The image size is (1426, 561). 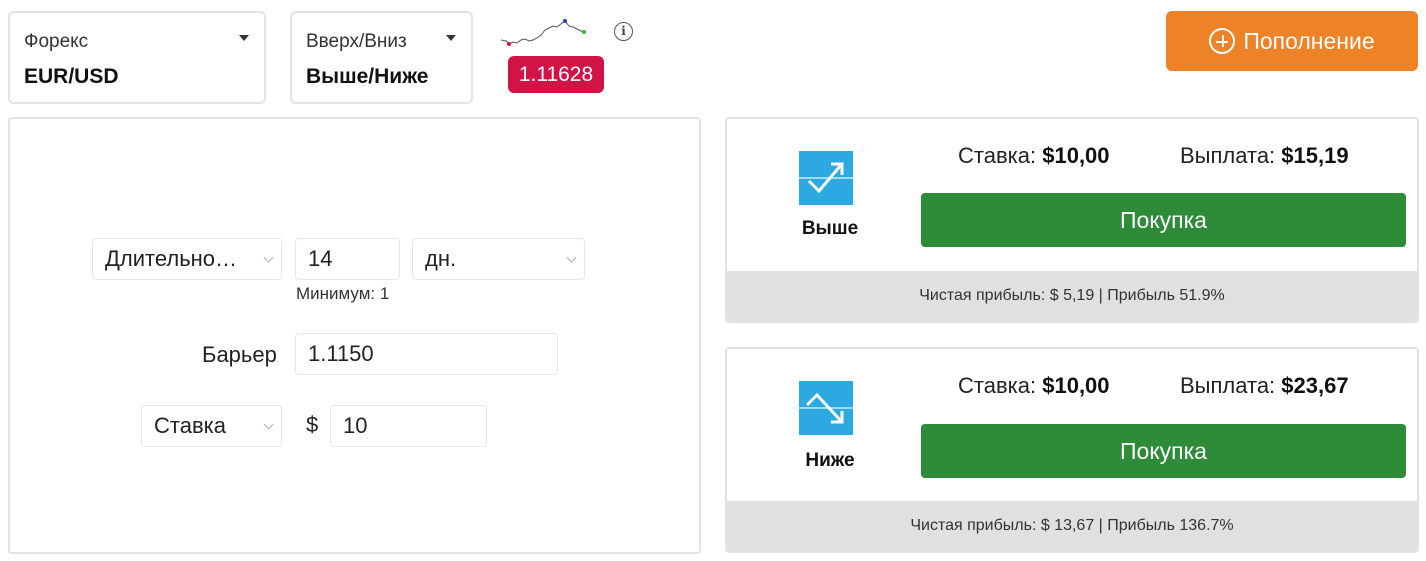 What do you see at coordinates (1163, 220) in the screenshot?
I see `buy-higher-button: Покупка` at bounding box center [1163, 220].